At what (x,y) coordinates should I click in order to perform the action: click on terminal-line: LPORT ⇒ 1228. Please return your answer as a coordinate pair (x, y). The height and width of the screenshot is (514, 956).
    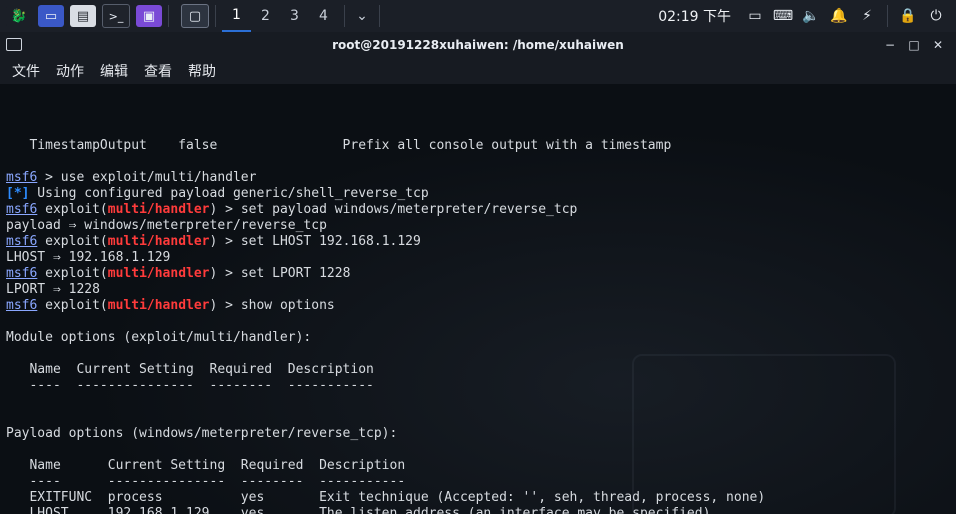
    Looking at the image, I should click on (478, 290).